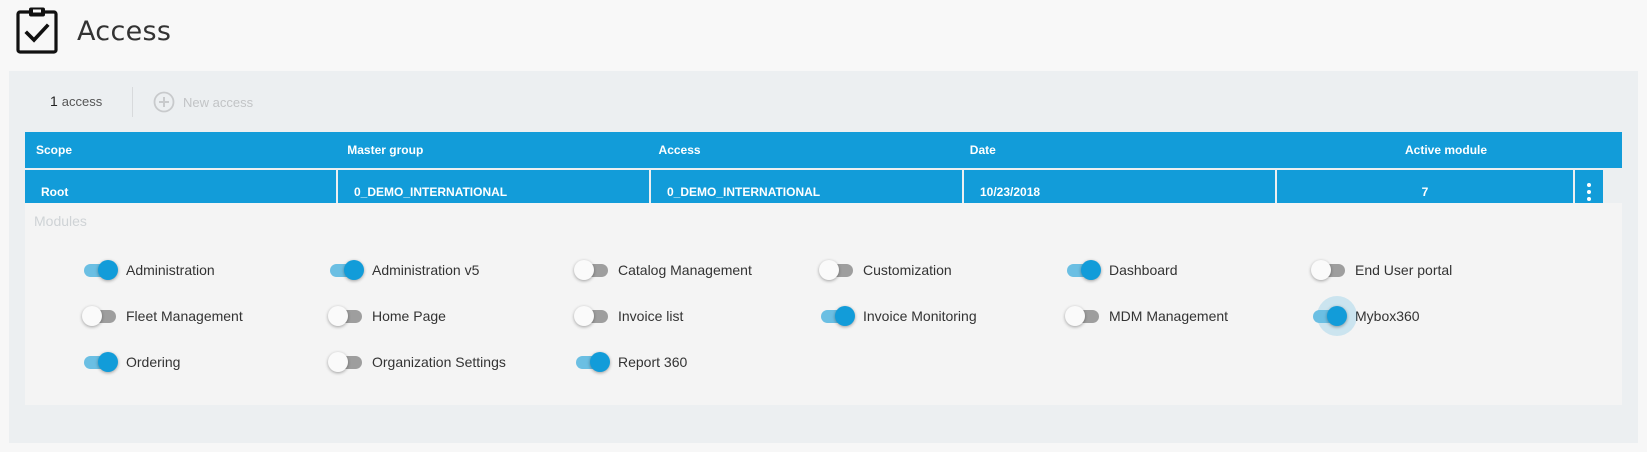  Describe the element at coordinates (653, 362) in the screenshot. I see `module-label: Report 360` at that location.